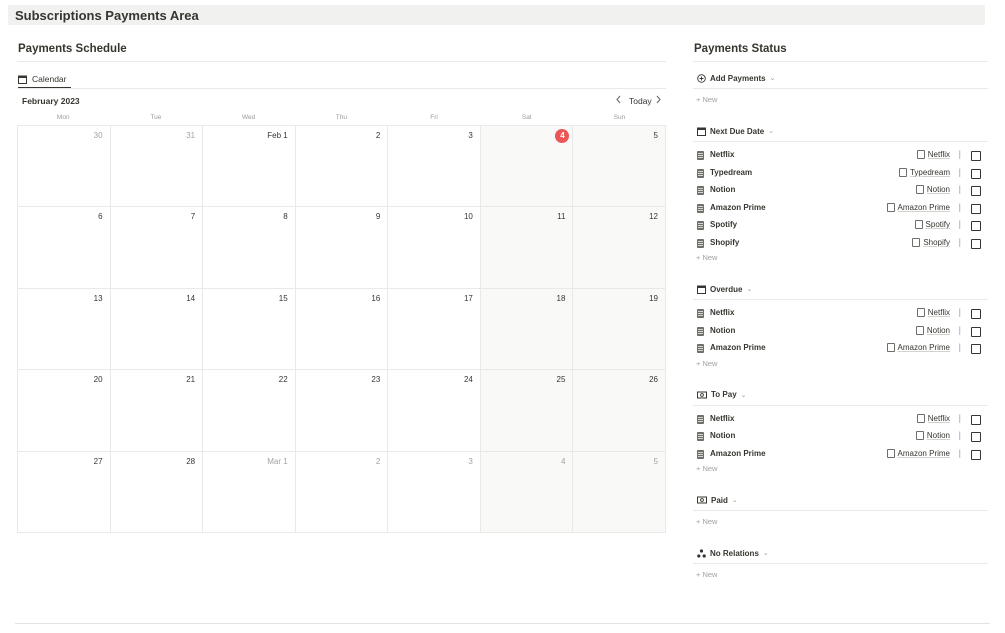 This screenshot has height=633, width=1005. What do you see at coordinates (157, 248) in the screenshot?
I see `calendar-day-cell: 7` at bounding box center [157, 248].